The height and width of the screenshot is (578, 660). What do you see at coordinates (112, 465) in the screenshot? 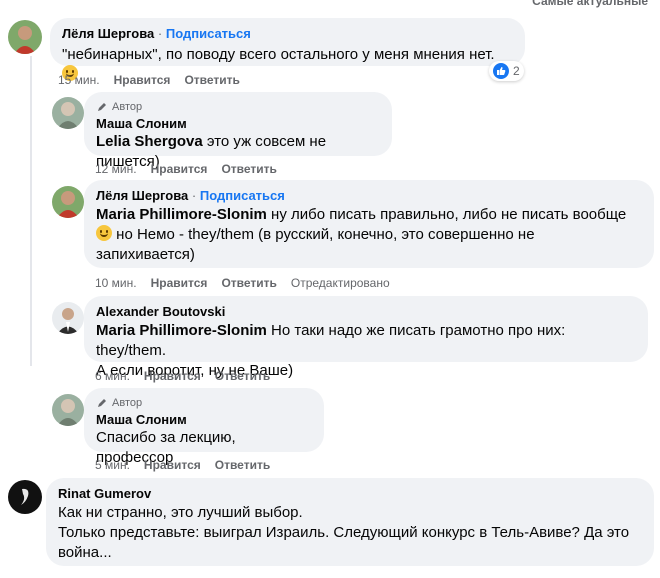
I see `comment-time: 5 мин.` at bounding box center [112, 465].